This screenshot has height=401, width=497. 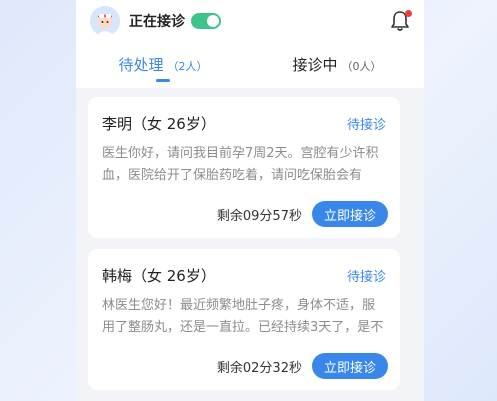 I want to click on status-bar: 正在接诊, so click(x=251, y=21).